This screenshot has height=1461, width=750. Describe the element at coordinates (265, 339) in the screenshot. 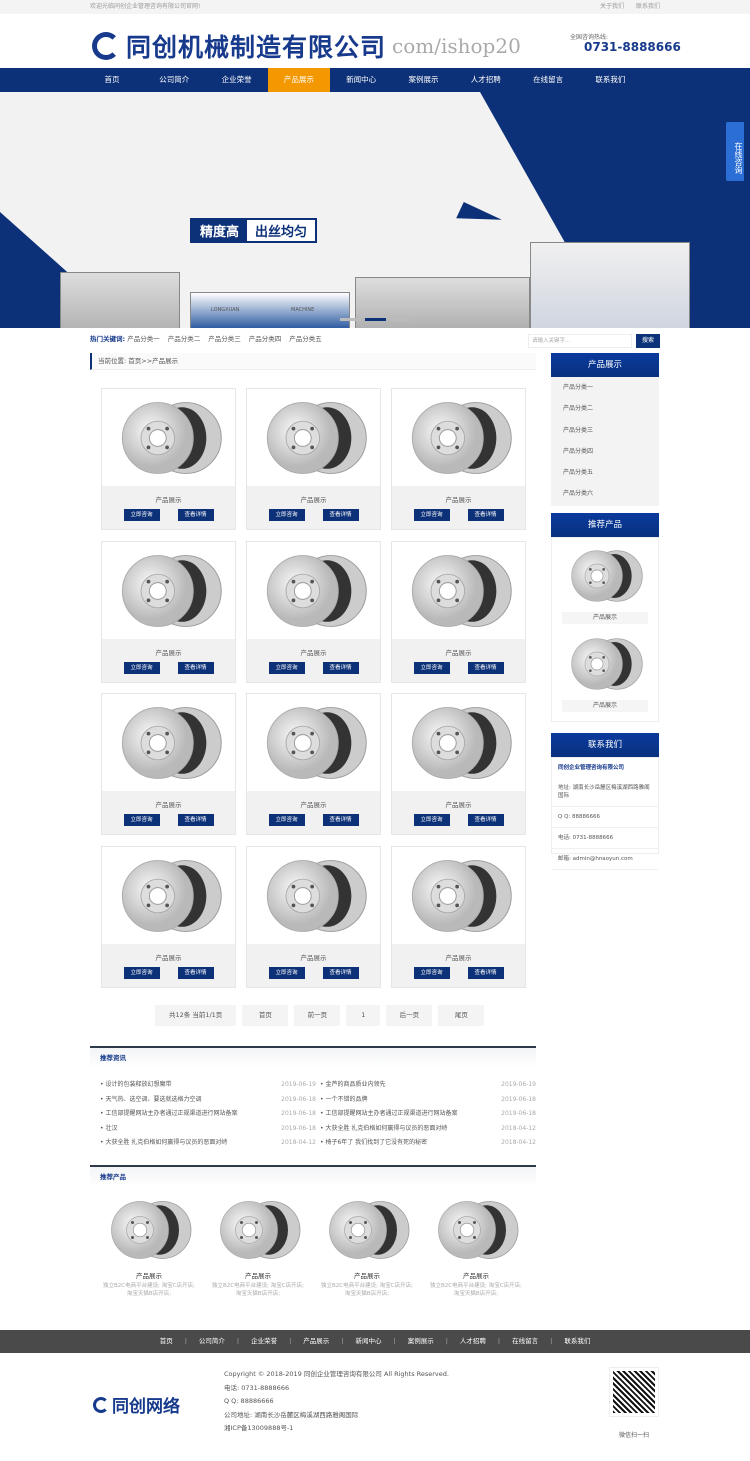

I see `keyword-link: 产品分类四` at that location.